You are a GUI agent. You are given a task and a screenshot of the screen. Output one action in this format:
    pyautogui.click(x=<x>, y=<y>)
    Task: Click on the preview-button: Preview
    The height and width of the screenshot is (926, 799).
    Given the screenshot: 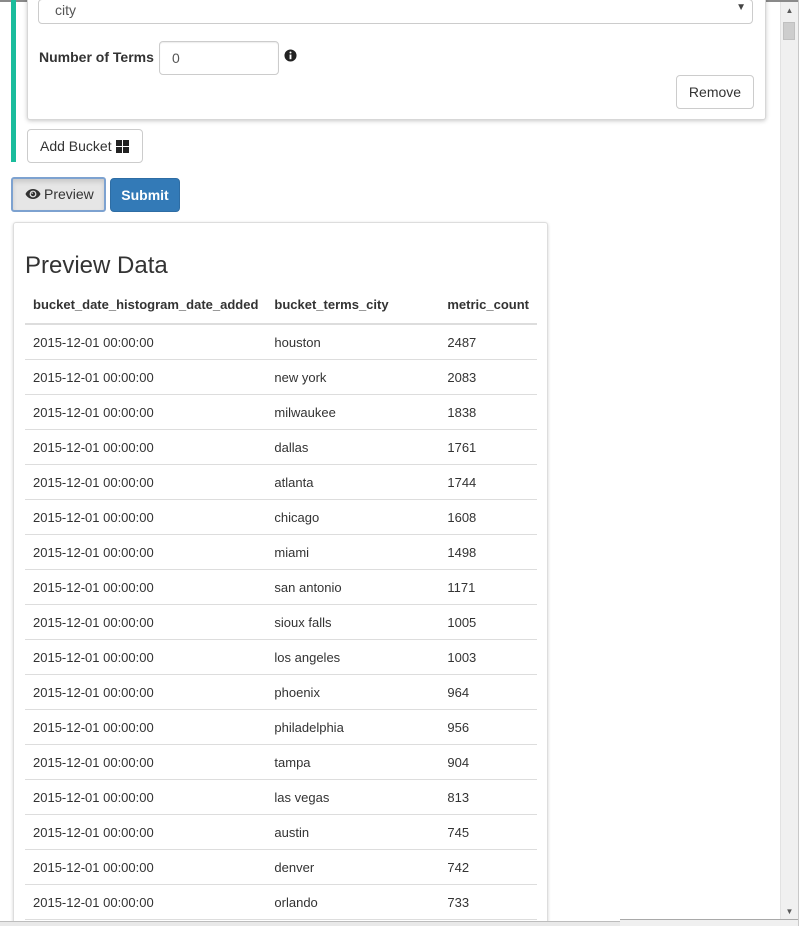 What is the action you would take?
    pyautogui.click(x=58, y=194)
    